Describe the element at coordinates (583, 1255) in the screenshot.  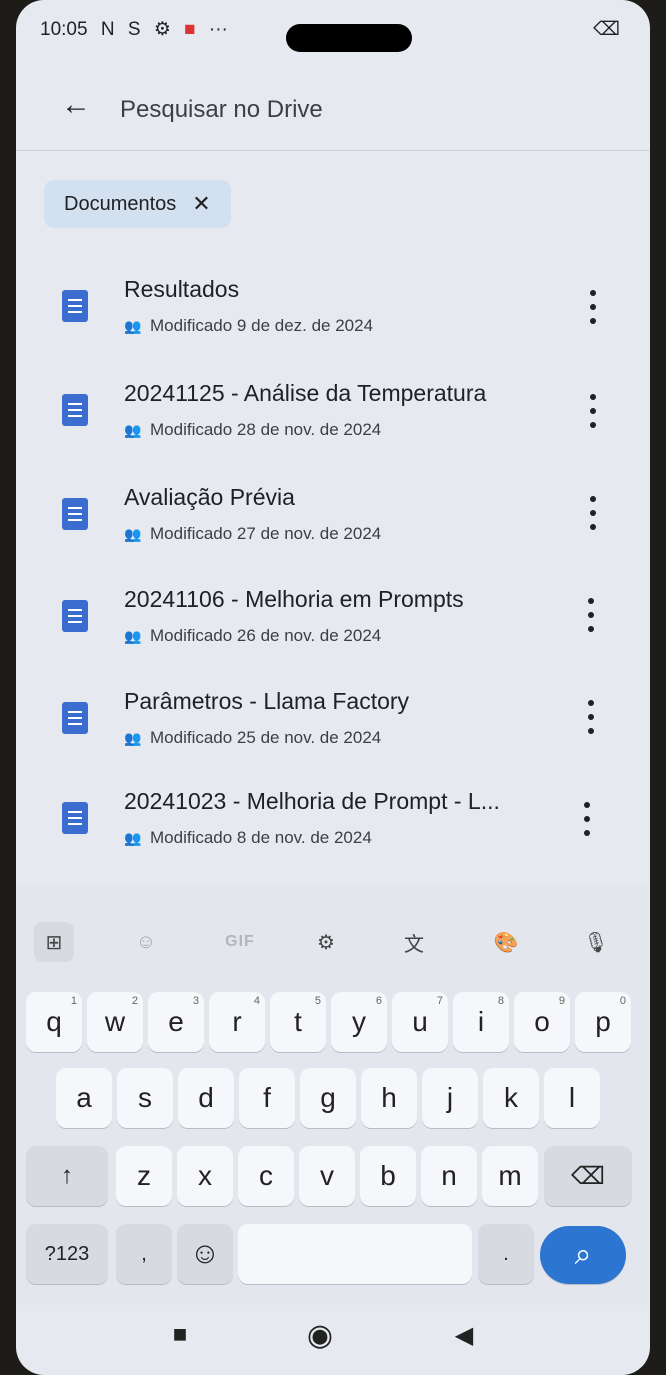
I see `search-key-icon: ⌕` at that location.